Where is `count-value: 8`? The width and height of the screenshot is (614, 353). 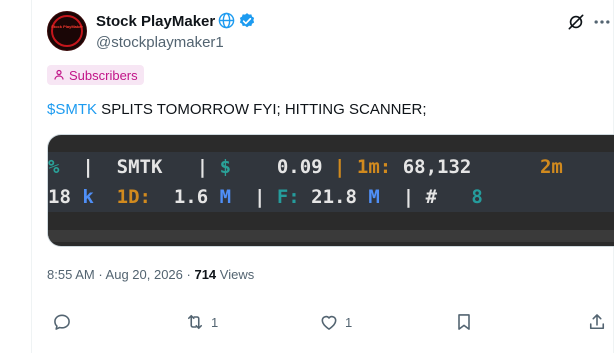
count-value: 8 is located at coordinates (465, 197).